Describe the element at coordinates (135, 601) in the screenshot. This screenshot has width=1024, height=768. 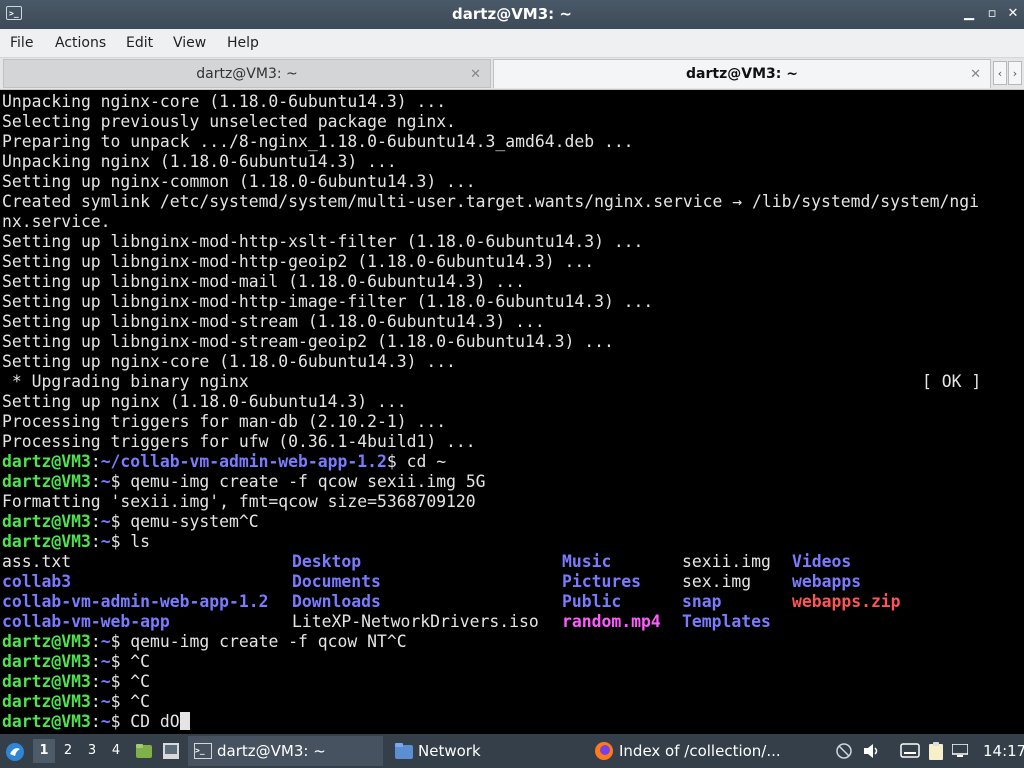
I see `ls-entry: collab-vm-admin-web-app-1.2` at that location.